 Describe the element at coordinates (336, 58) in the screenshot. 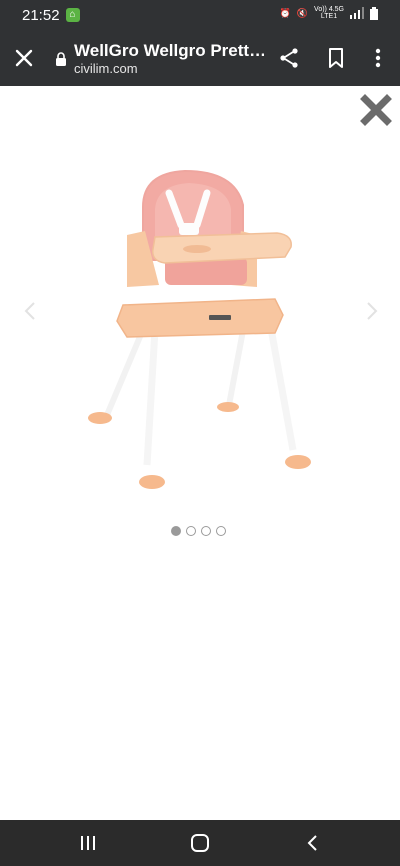

I see `bookmark-icon` at that location.